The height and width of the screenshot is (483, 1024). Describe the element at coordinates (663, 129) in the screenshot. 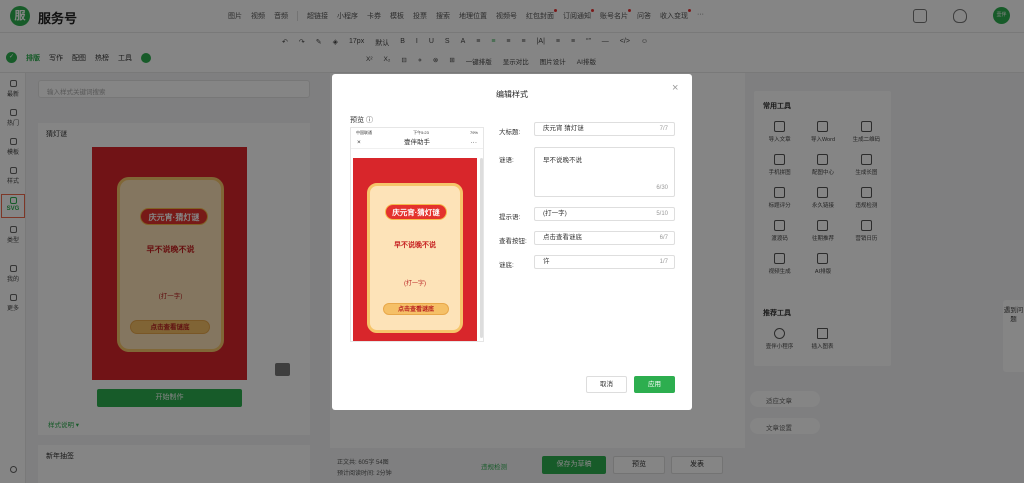

I see `char-count: 7/7` at that location.